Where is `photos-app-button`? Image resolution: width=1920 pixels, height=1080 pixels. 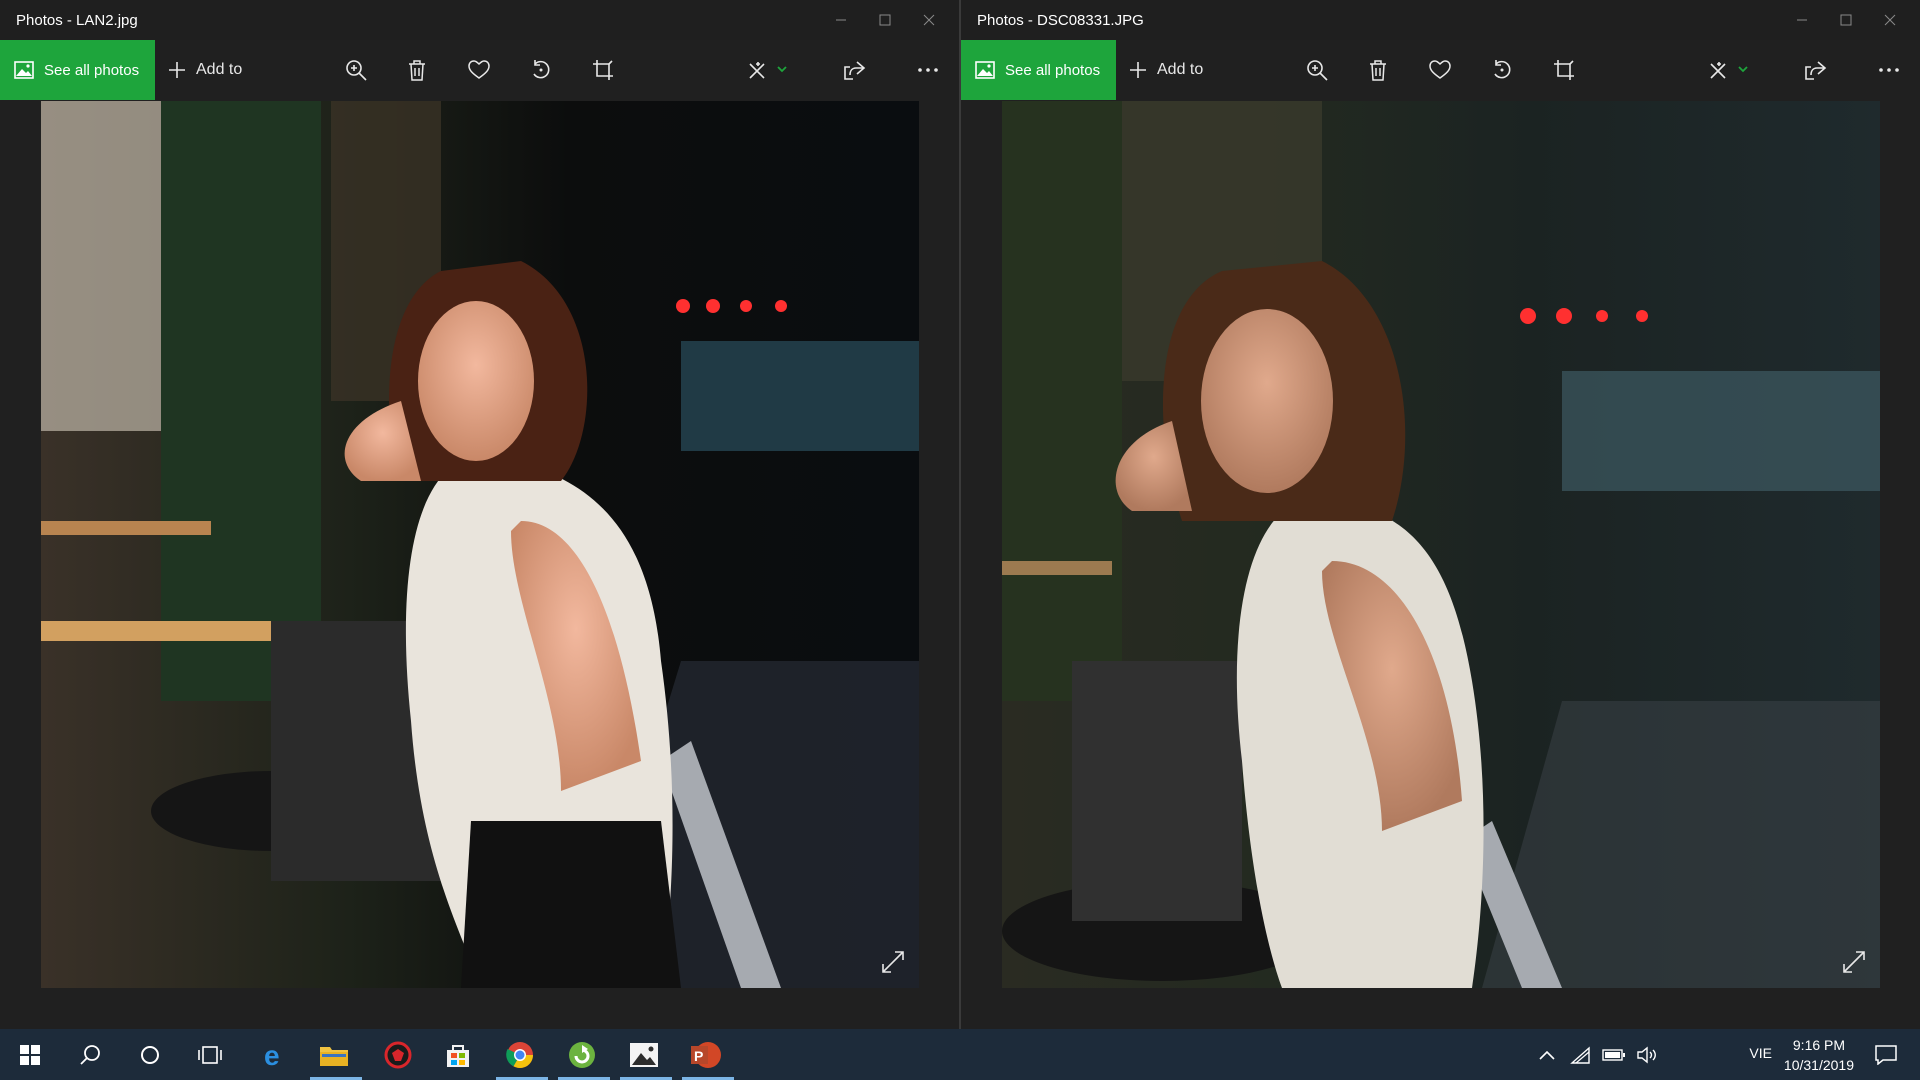 photos-app-button is located at coordinates (644, 1055).